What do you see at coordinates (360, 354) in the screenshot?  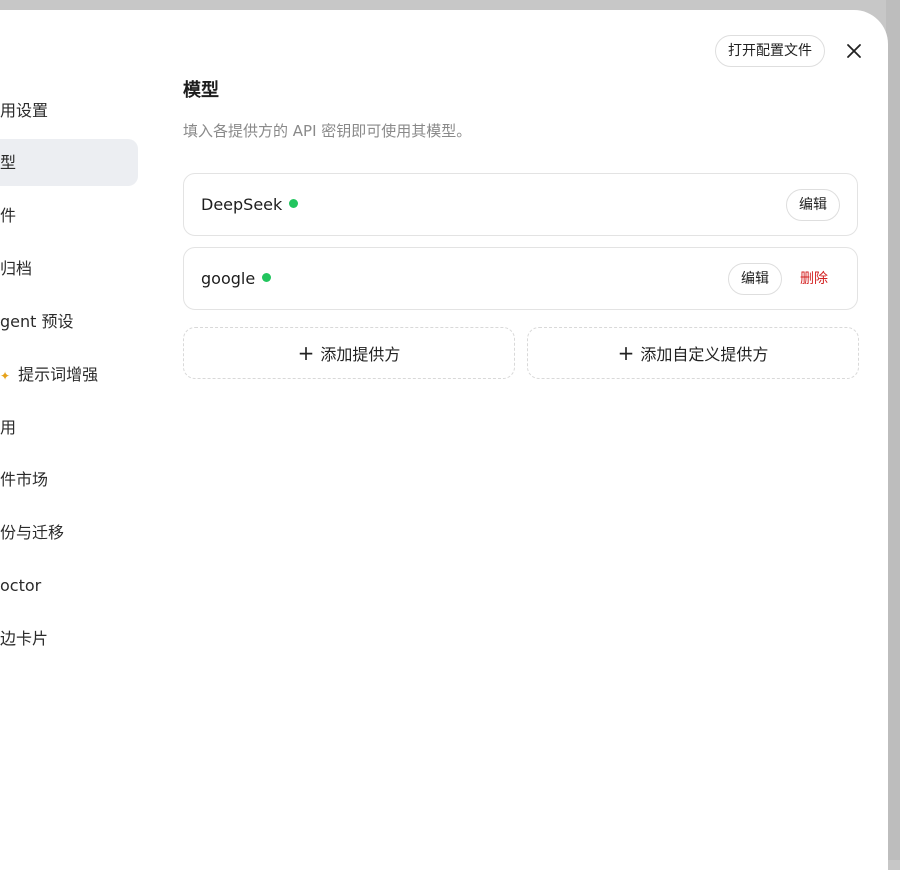 I see `add-provider-label: 添加提供方` at bounding box center [360, 354].